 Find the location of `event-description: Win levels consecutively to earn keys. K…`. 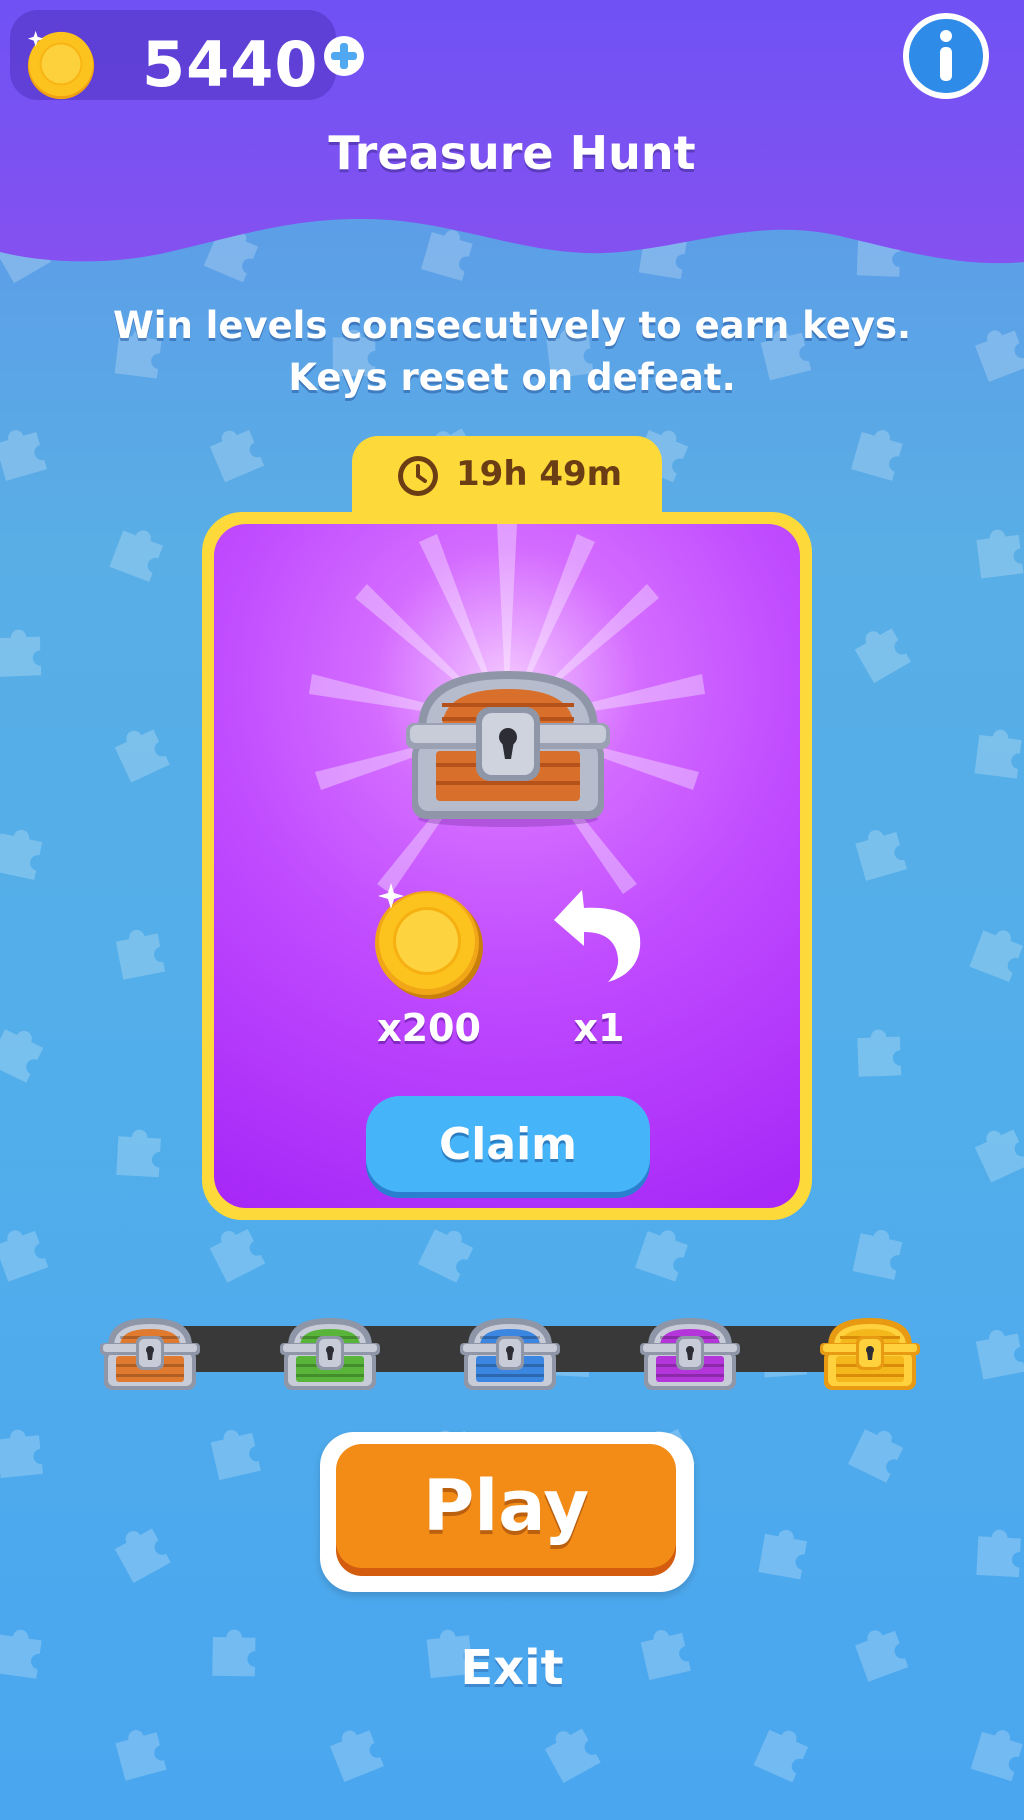

event-description: Win levels consecutively to earn keys. K… is located at coordinates (512, 352).